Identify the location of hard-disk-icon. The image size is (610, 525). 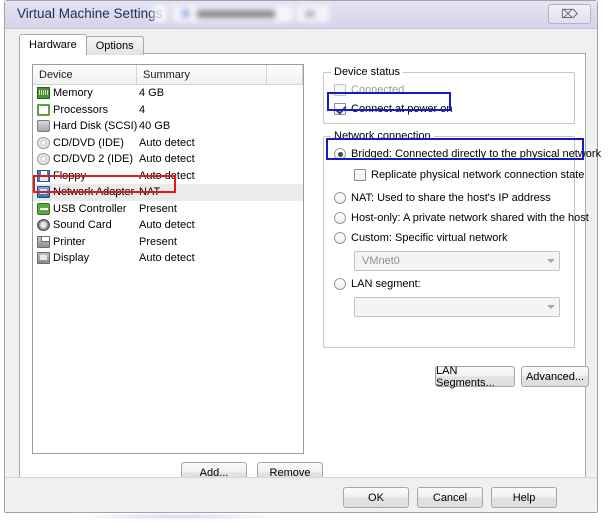
(43, 126).